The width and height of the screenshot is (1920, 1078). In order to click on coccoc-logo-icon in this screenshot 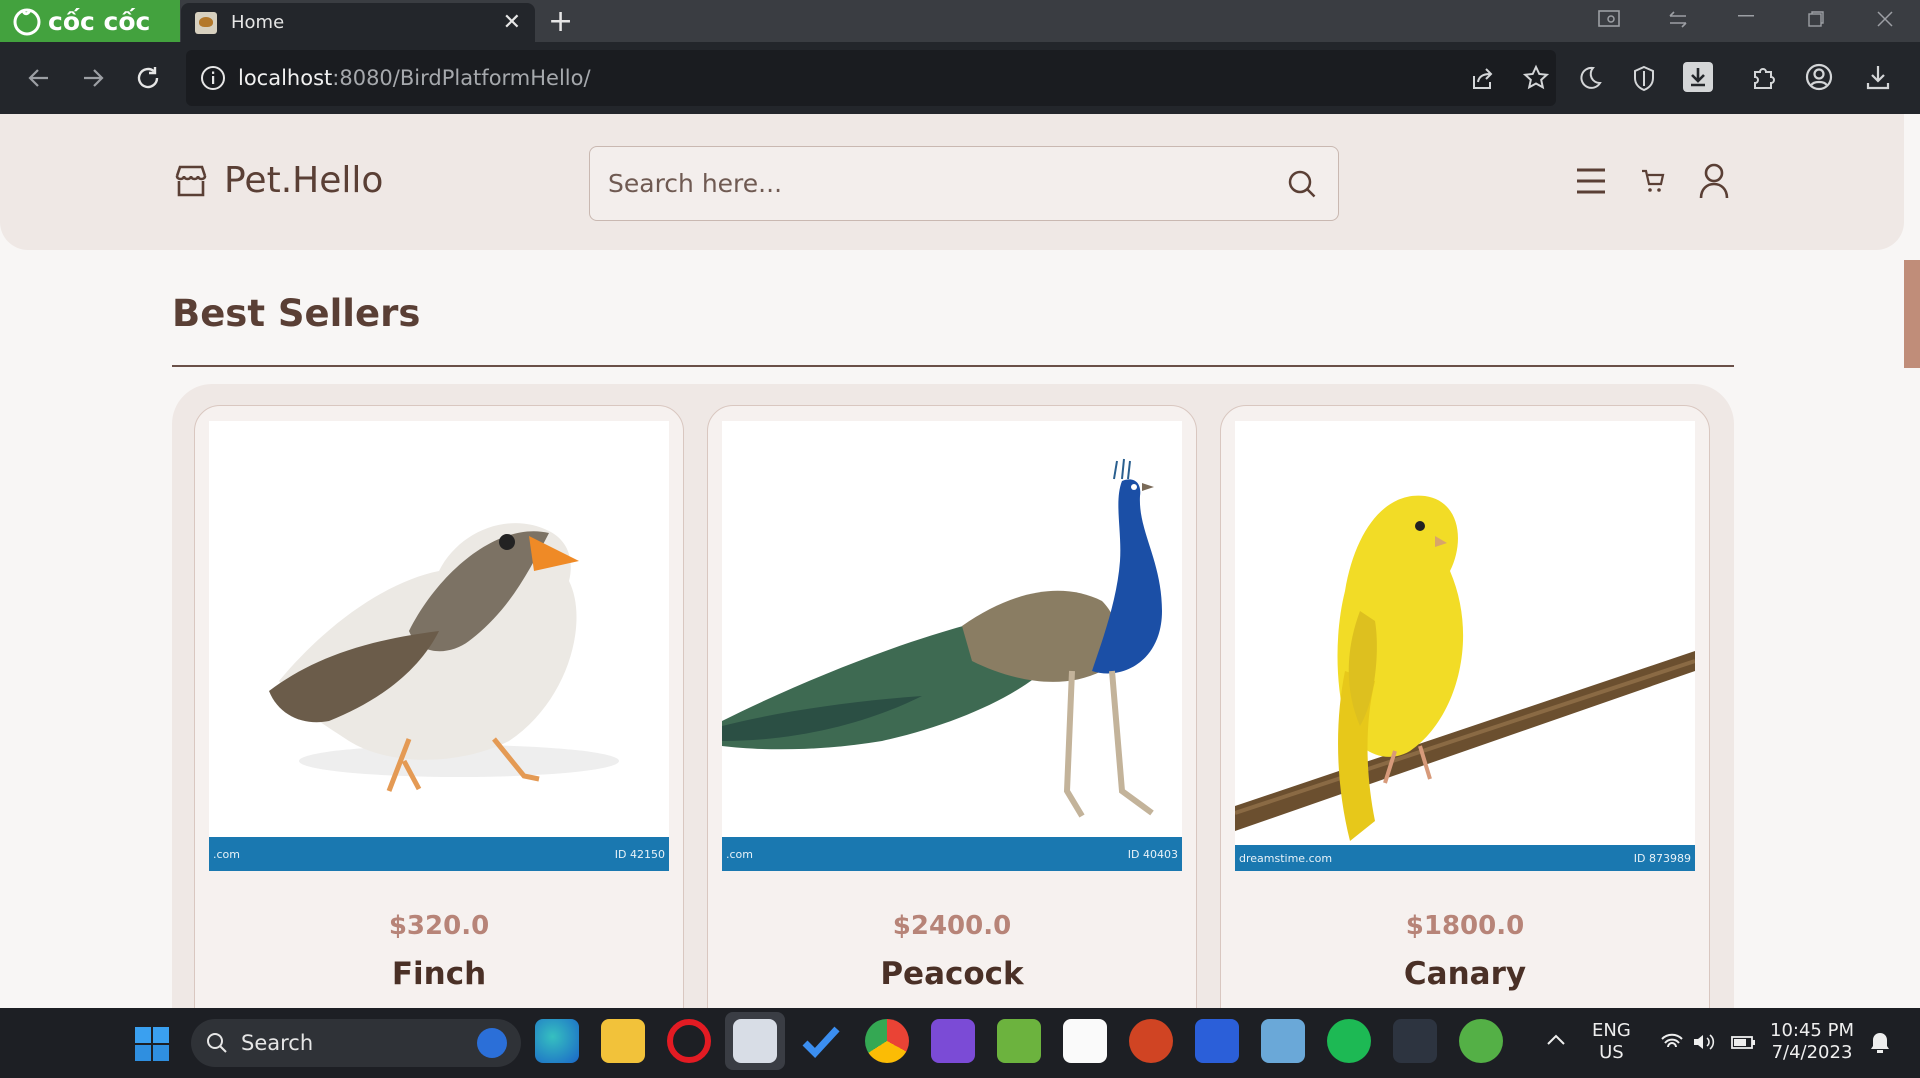, I will do `click(27, 21)`.